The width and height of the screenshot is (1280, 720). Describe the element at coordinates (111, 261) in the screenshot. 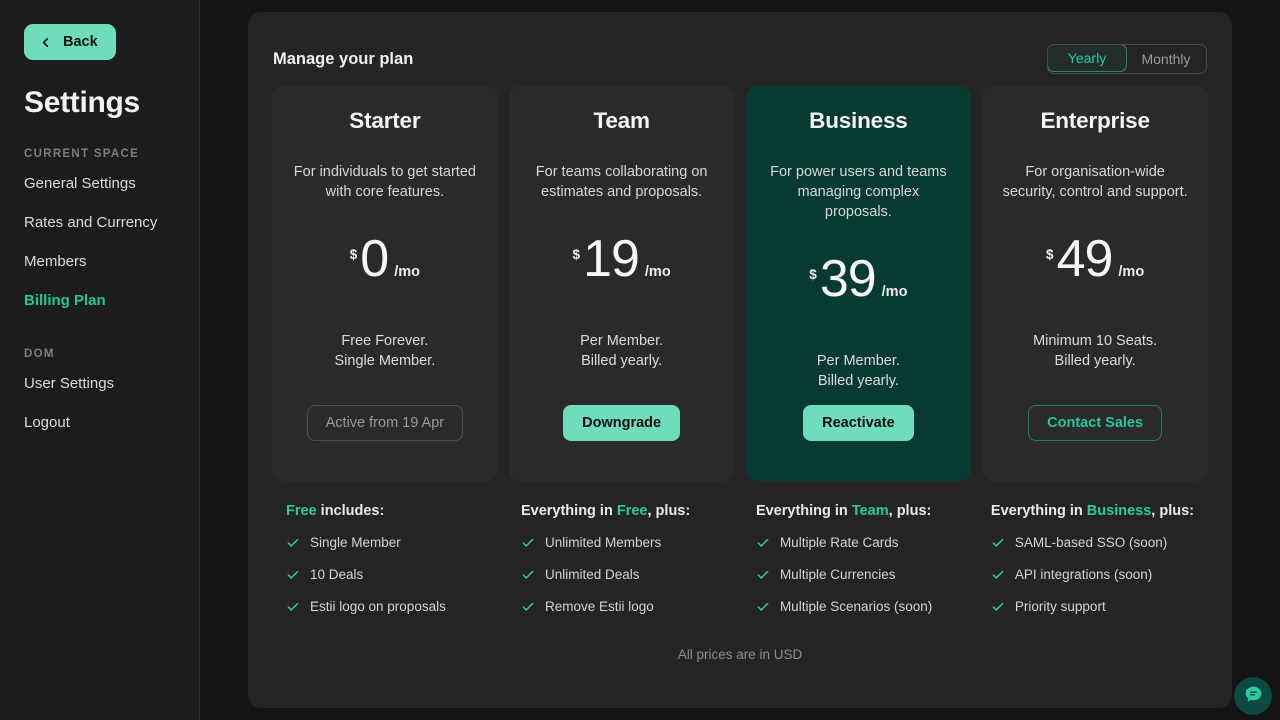

I see `sidebar-item-members: Members` at that location.